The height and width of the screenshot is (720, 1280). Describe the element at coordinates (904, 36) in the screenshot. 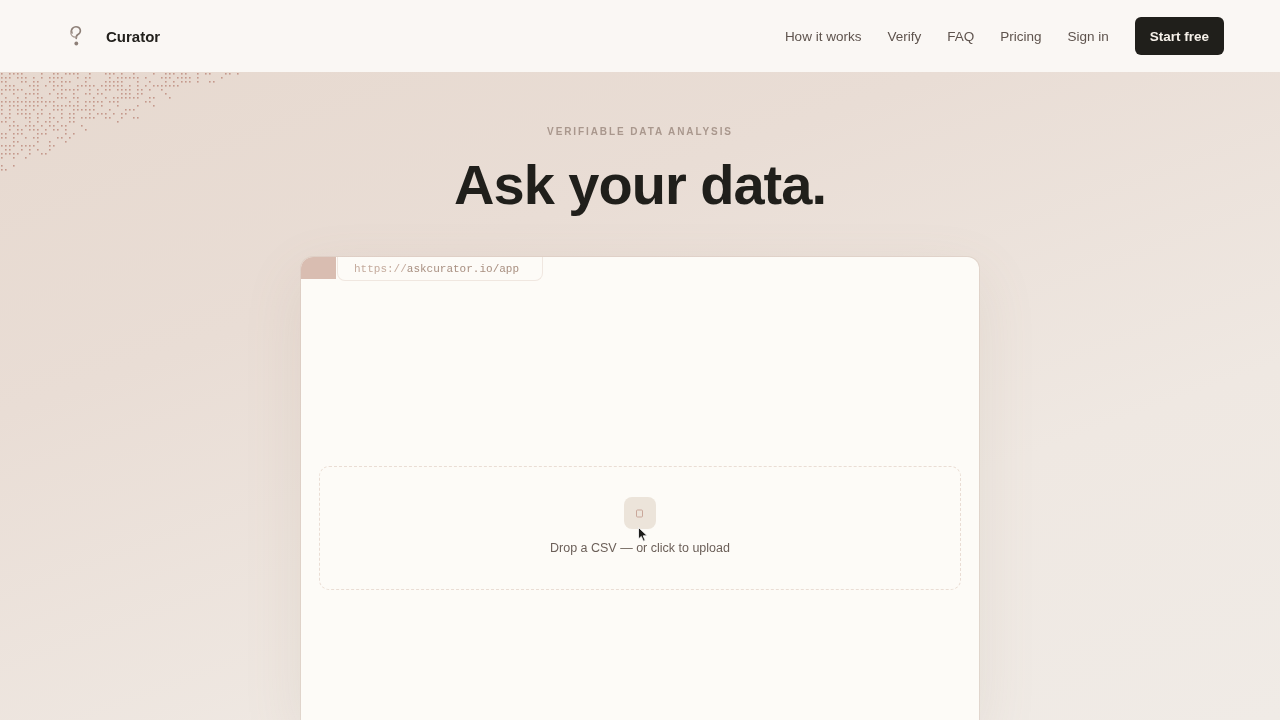

I see `nav-link: Verify` at that location.